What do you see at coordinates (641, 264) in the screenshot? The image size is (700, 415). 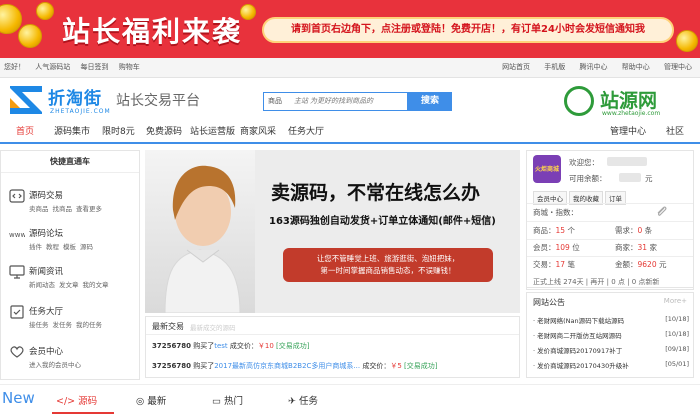 I see `stat-amount: 金额：9620 元` at bounding box center [641, 264].